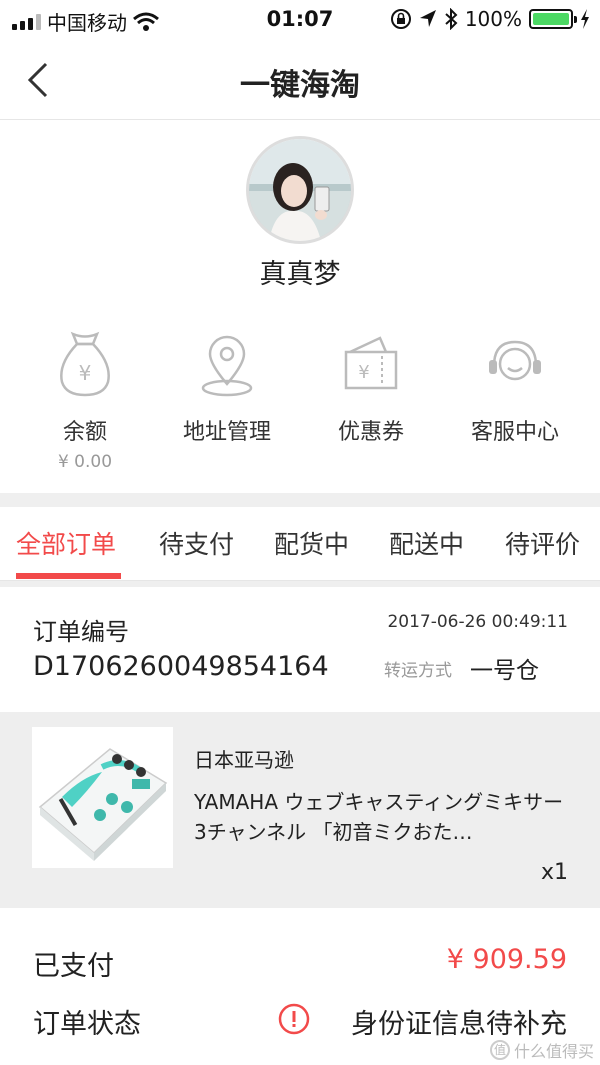  Describe the element at coordinates (300, 85) in the screenshot. I see `page-title: 一键海淘` at that location.